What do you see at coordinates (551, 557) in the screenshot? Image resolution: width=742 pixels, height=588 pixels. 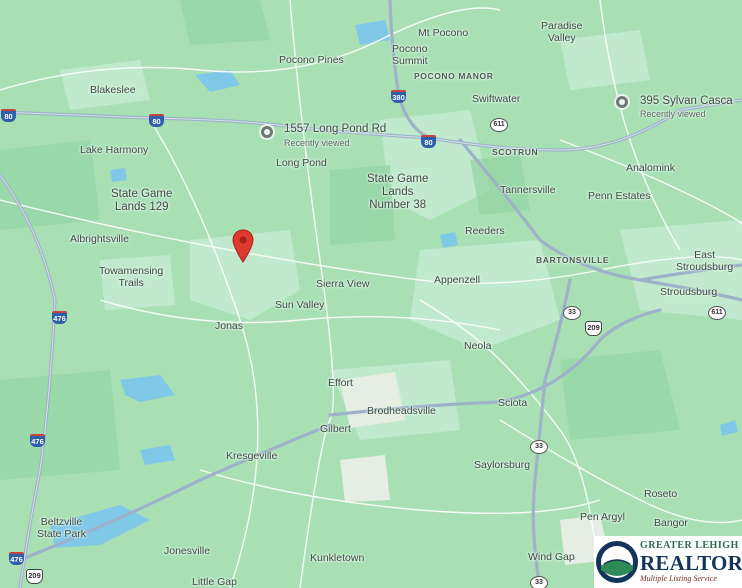 I see `place-label: Wind Gap` at bounding box center [551, 557].